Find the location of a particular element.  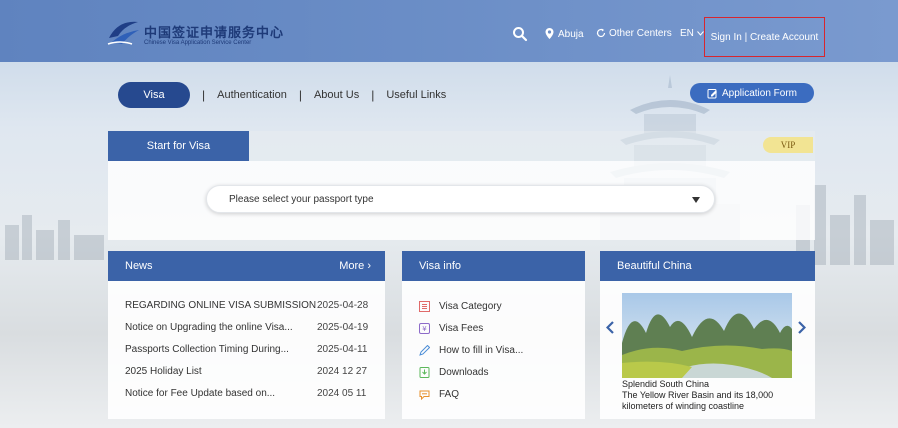

logo-chinese-text: 中国签证申请服务中心 is located at coordinates (214, 33).